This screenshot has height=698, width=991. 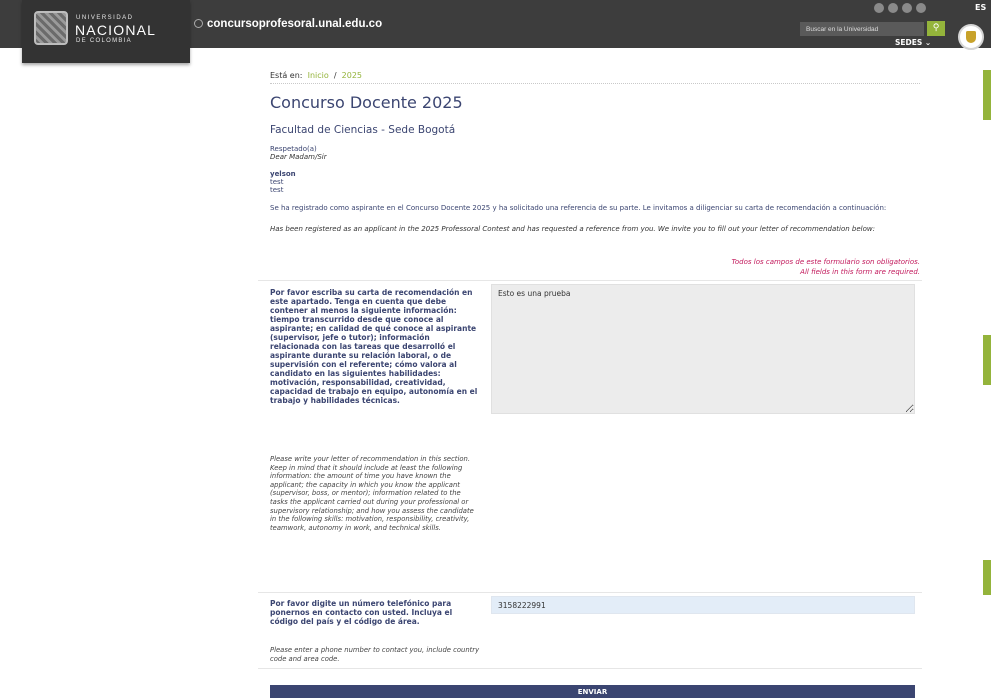 I want to click on logo-text-line2: NACIONAL, so click(x=116, y=30).